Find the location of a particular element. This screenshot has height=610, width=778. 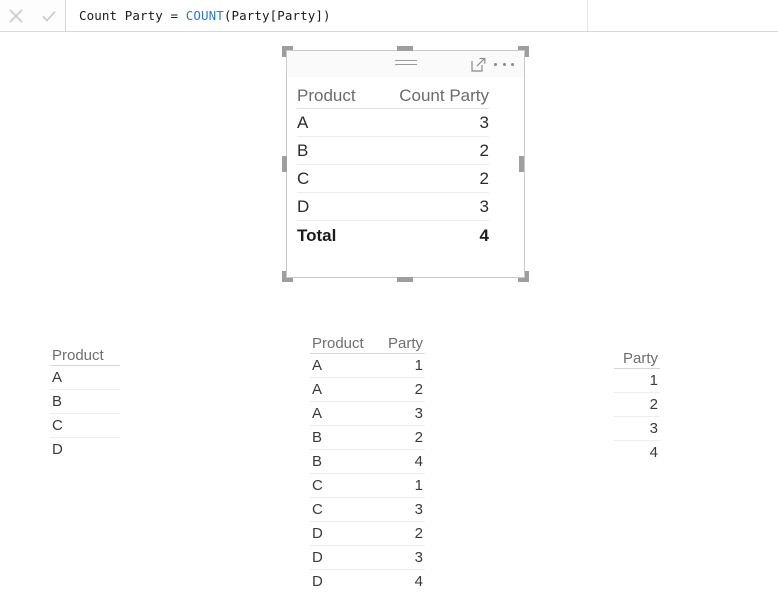

total-value: 4 is located at coordinates (430, 235).